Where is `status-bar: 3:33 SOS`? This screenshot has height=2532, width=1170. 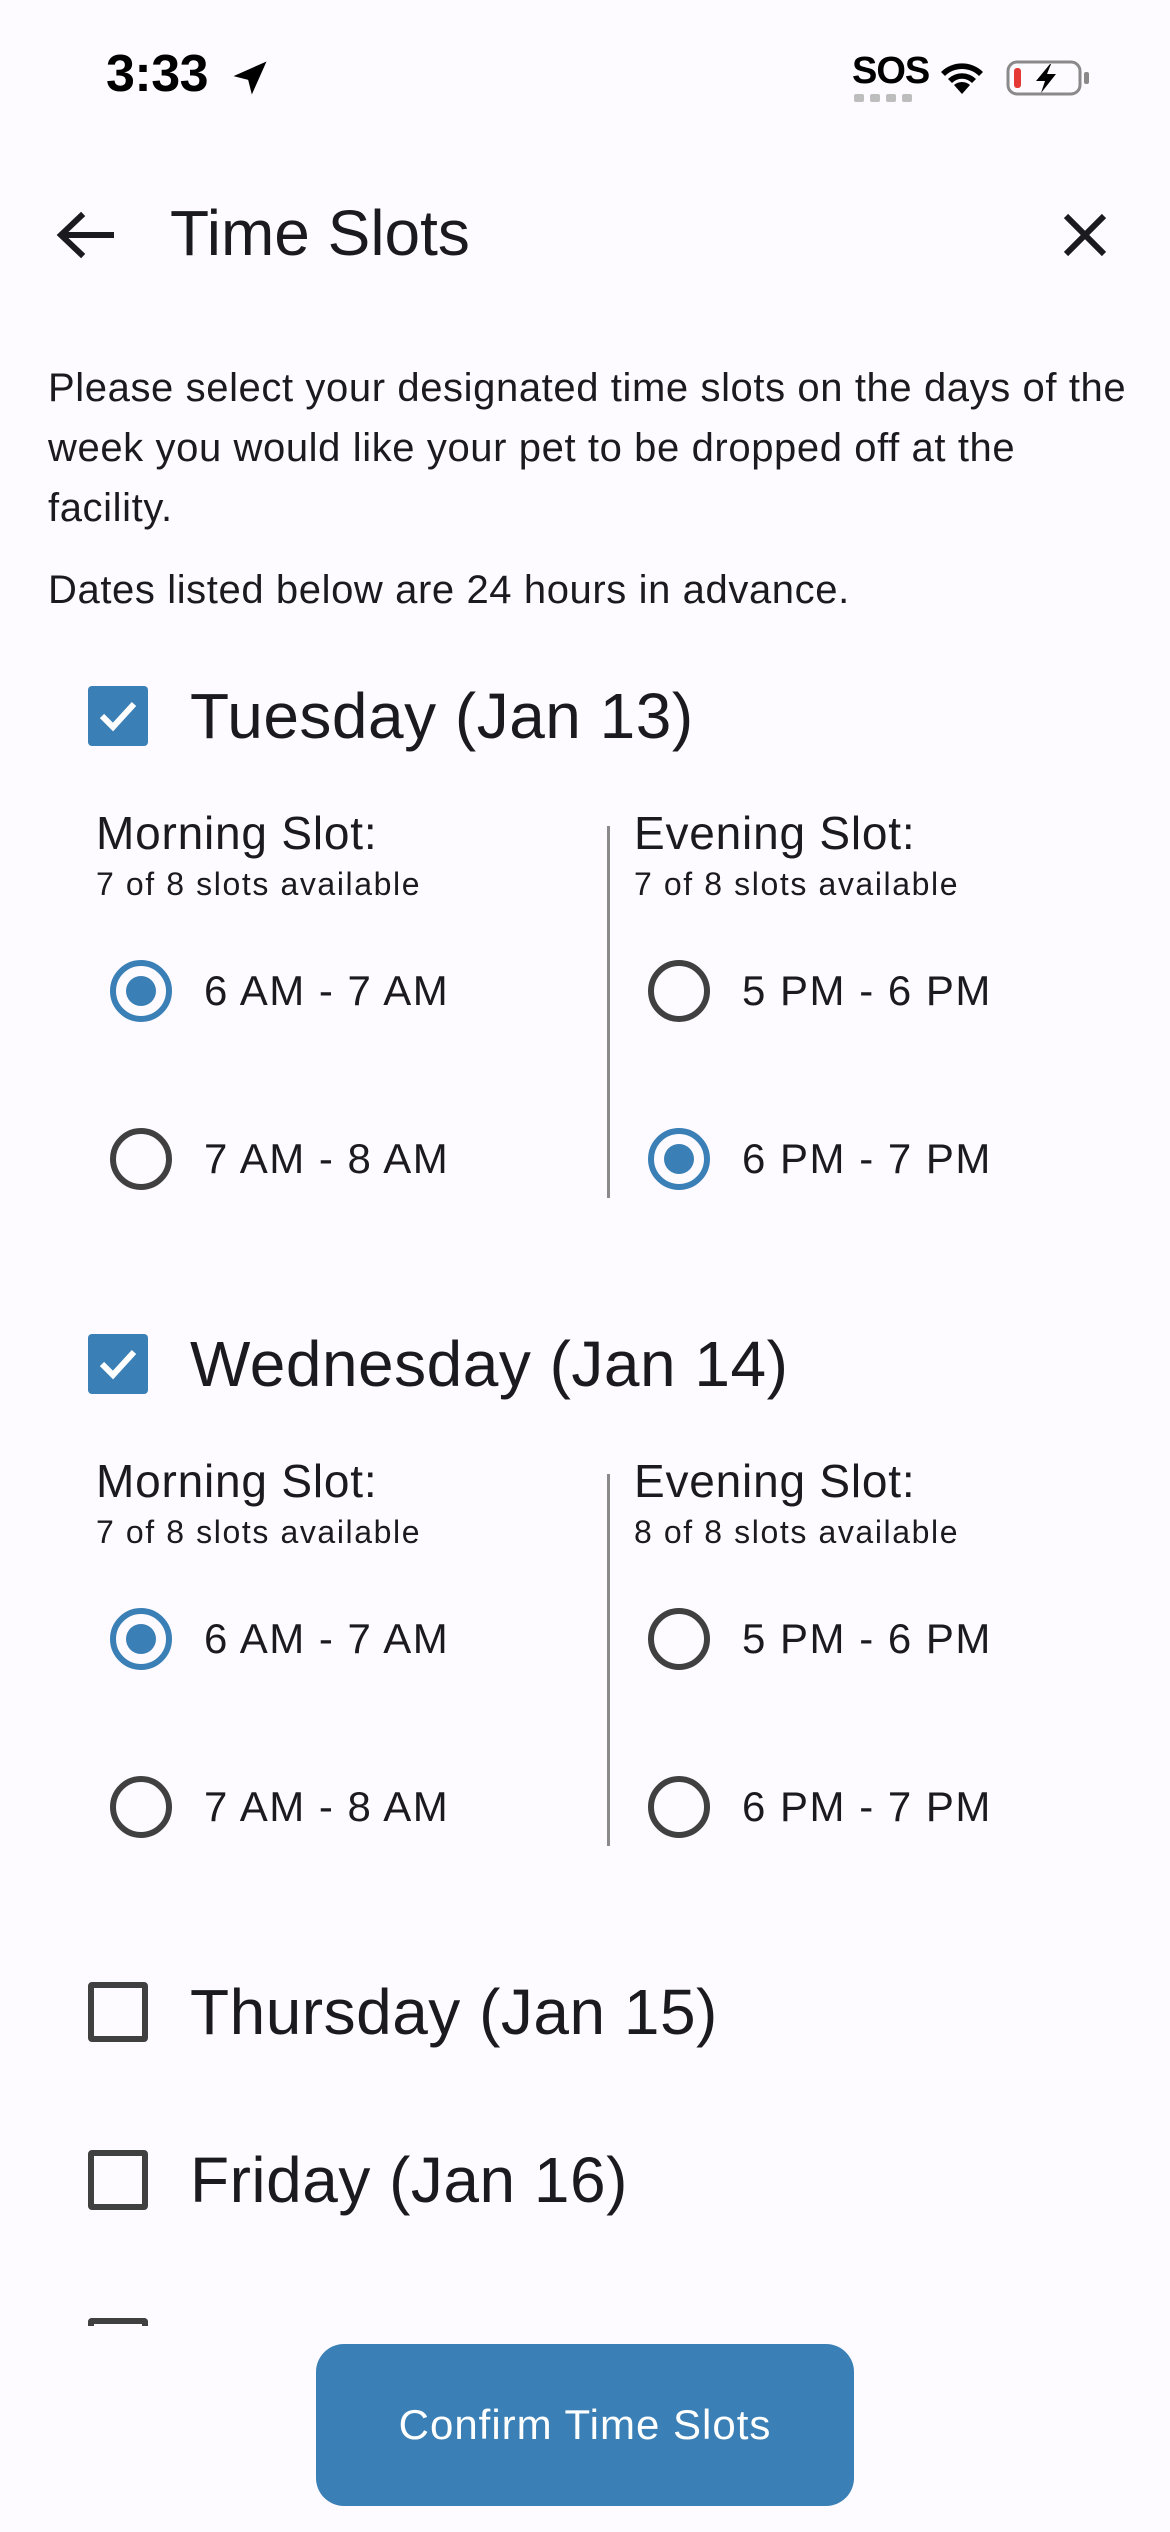
status-bar: 3:33 SOS is located at coordinates (585, 70).